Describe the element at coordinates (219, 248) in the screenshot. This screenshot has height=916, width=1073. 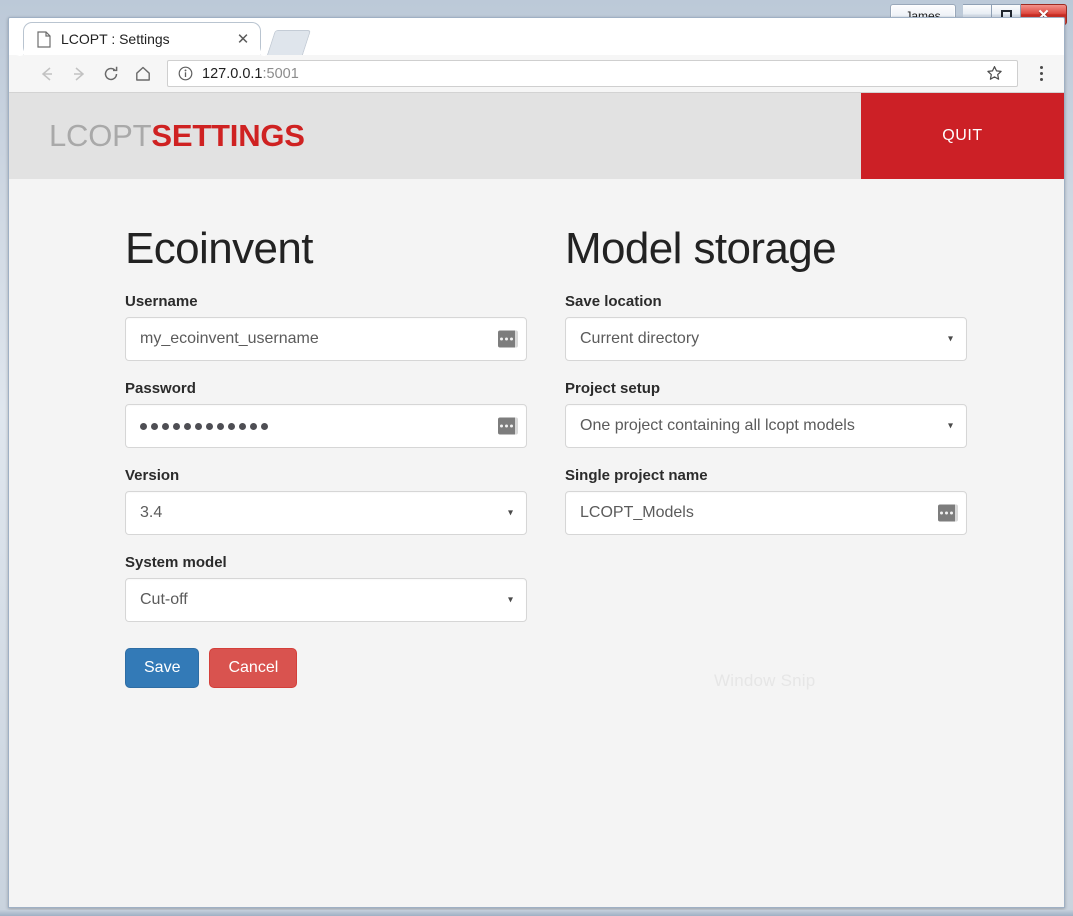
I see `ecoinvent-title: Ecoinvent` at that location.